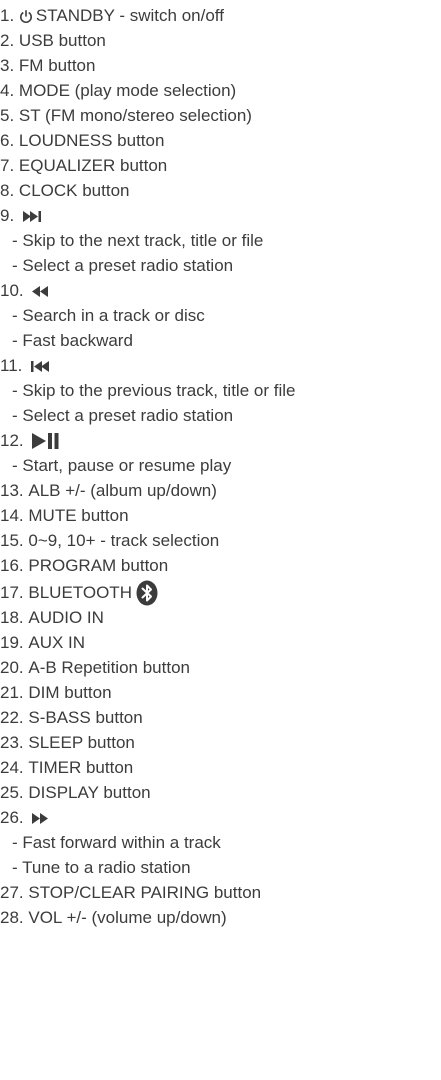  I want to click on item-text: A-B Repetition button, so click(109, 667).